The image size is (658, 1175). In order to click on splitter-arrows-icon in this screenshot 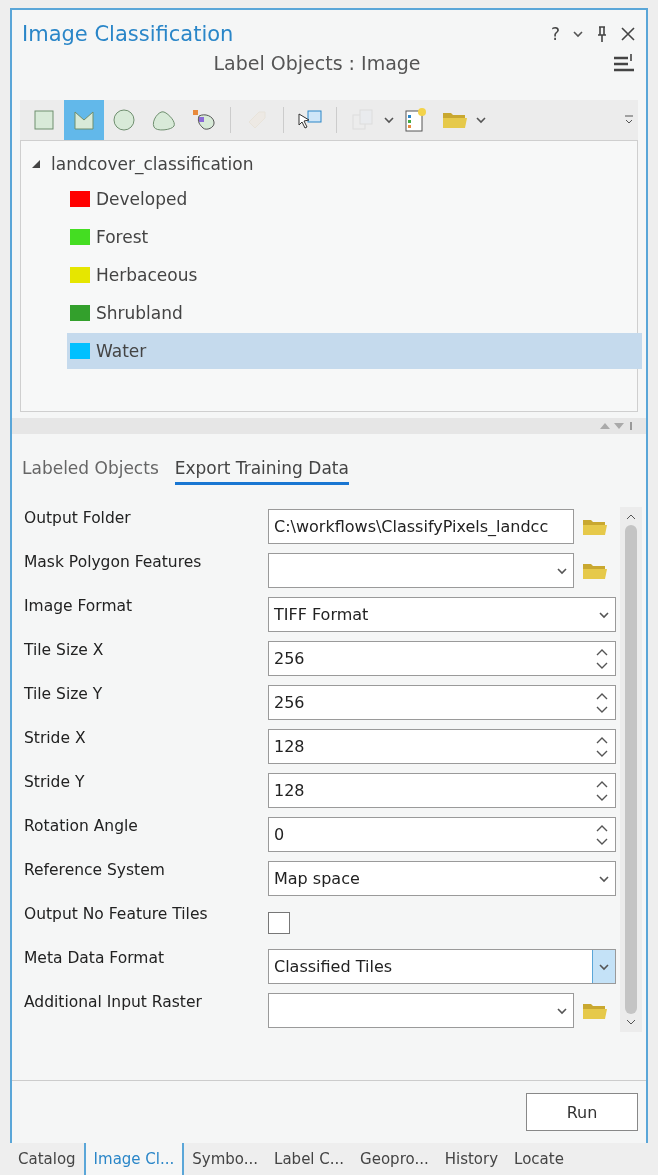, I will do `click(616, 426)`.